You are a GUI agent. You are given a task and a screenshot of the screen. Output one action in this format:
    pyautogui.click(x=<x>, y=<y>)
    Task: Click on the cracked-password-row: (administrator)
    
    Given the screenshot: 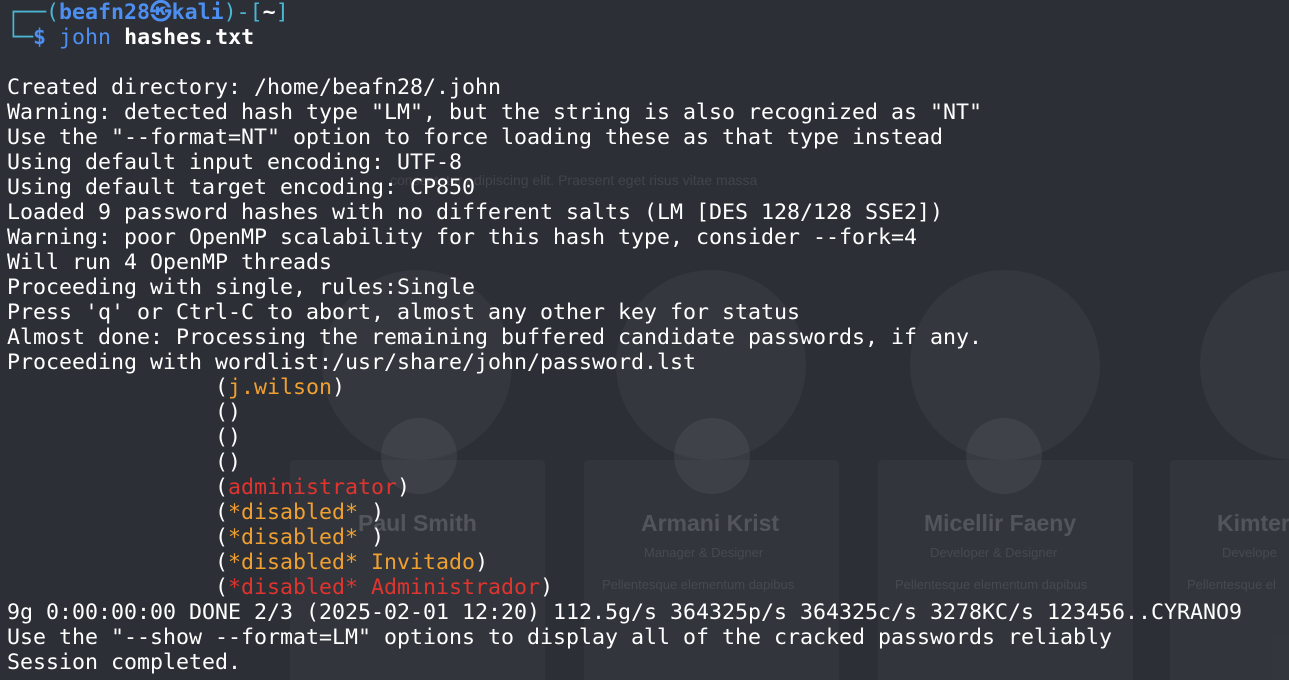 What is the action you would take?
    pyautogui.click(x=648, y=487)
    